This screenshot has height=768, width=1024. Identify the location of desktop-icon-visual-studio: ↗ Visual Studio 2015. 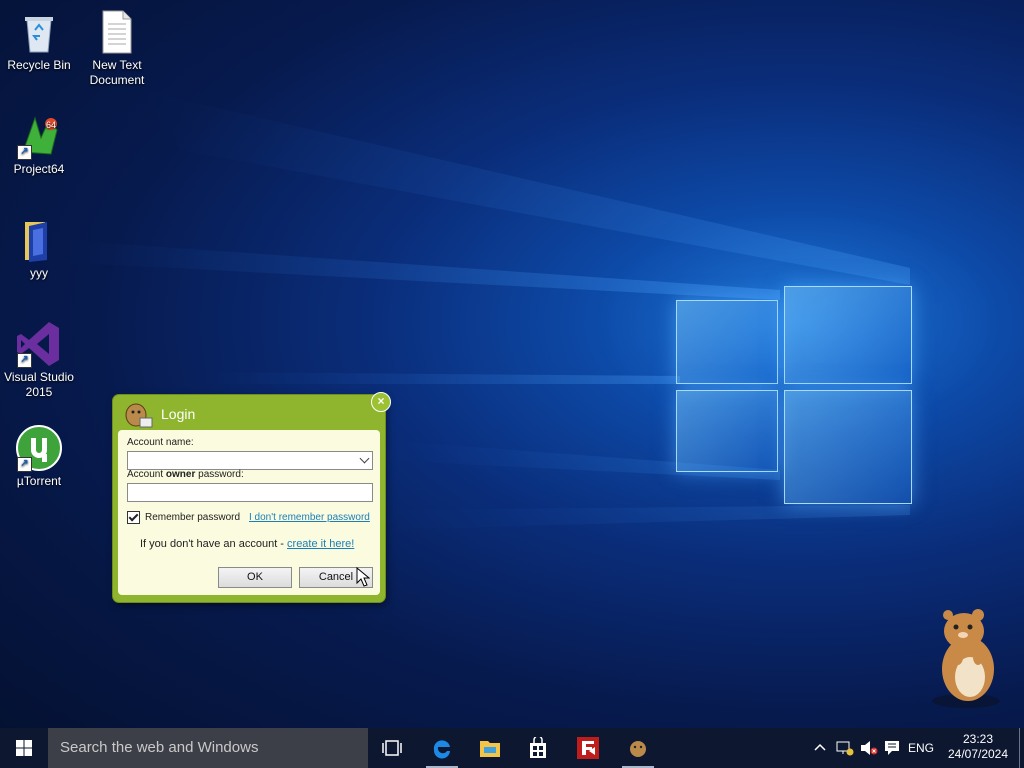
(39, 360).